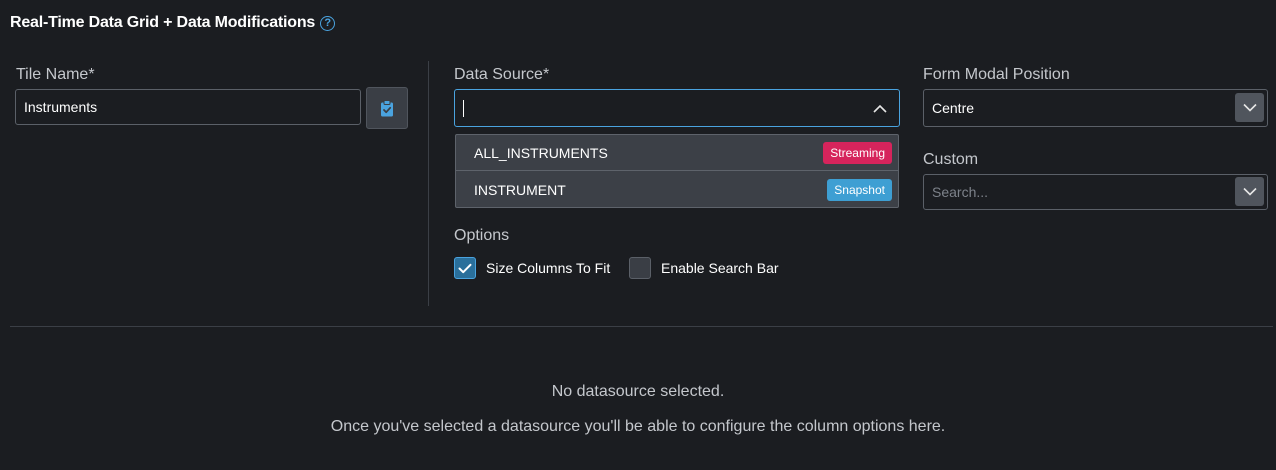 The width and height of the screenshot is (1276, 470). I want to click on snapshot-badge: Snapshot, so click(859, 190).